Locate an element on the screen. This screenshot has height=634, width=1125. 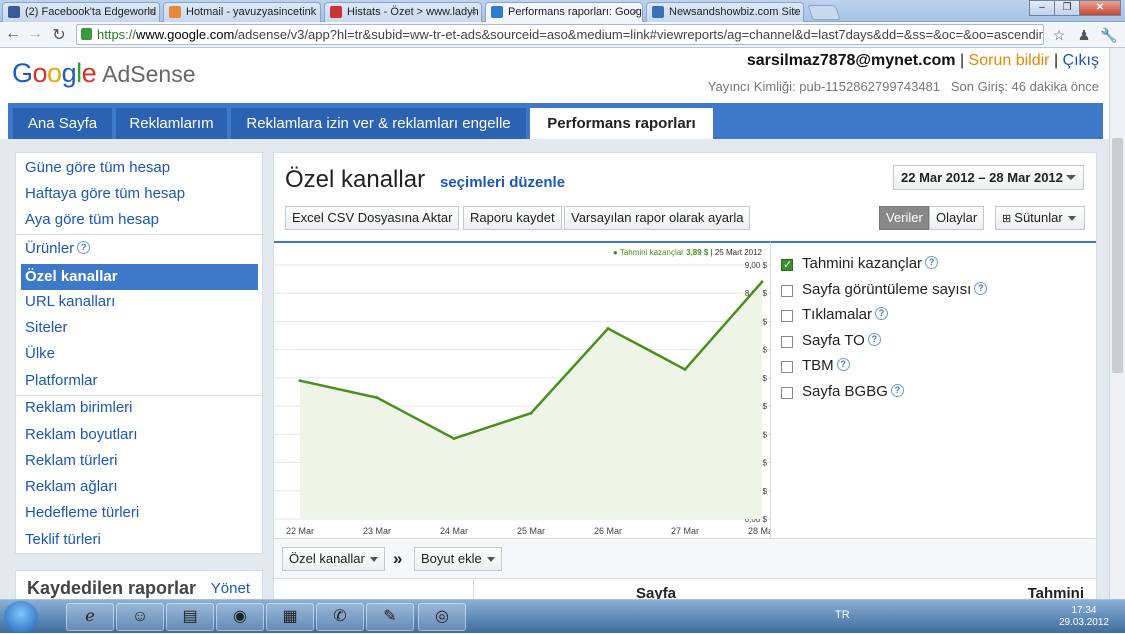
extension-icon: ♟ is located at coordinates (1084, 35).